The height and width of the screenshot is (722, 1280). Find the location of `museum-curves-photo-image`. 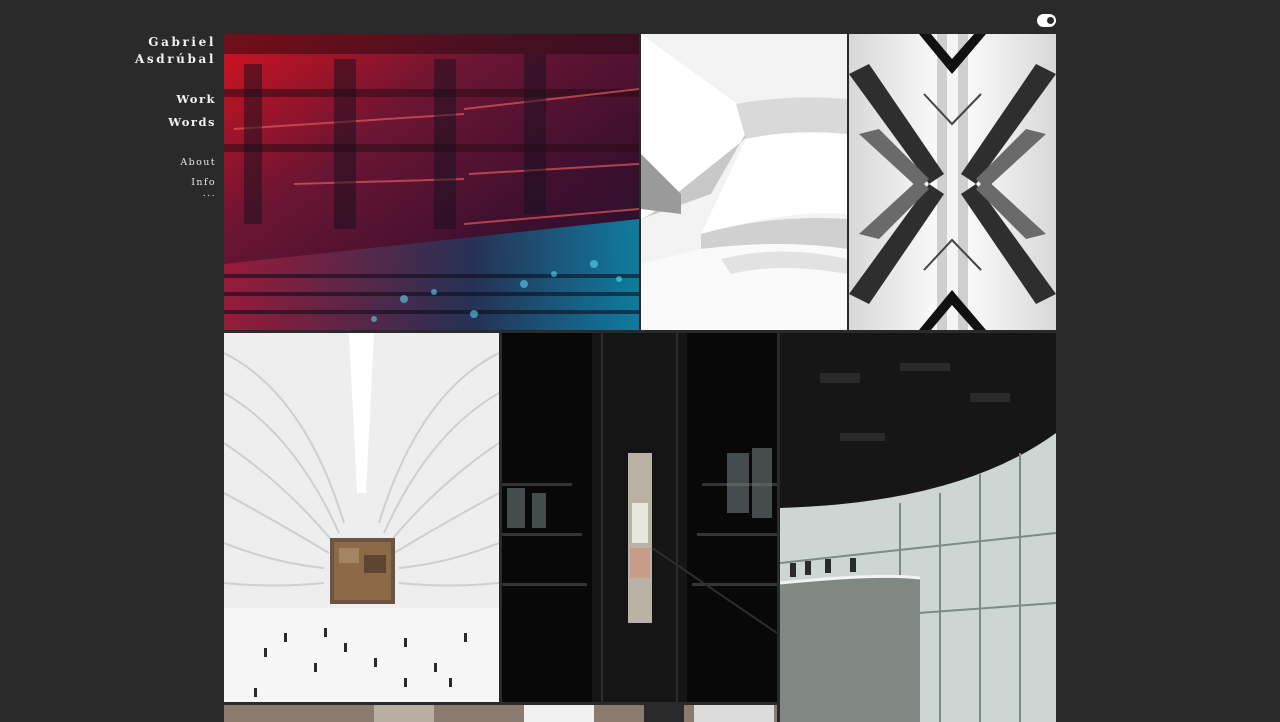

museum-curves-photo-image is located at coordinates (744, 182).